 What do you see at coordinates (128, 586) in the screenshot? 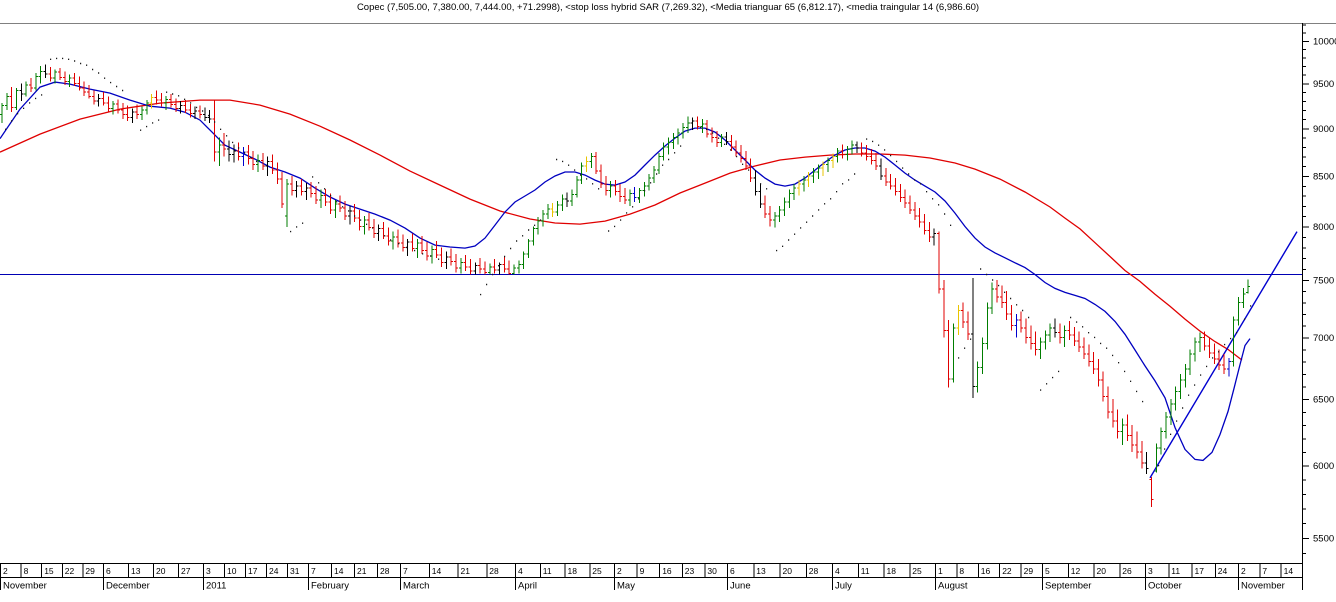
I see `month-label: December` at bounding box center [128, 586].